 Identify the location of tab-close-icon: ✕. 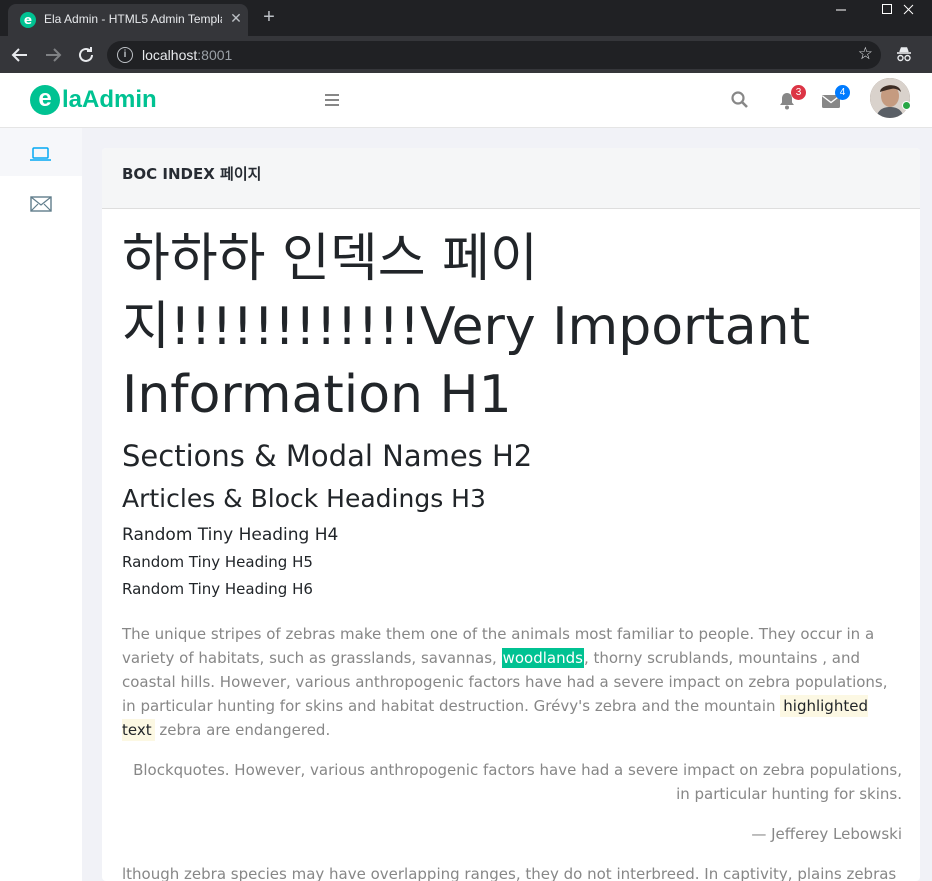
(236, 18).